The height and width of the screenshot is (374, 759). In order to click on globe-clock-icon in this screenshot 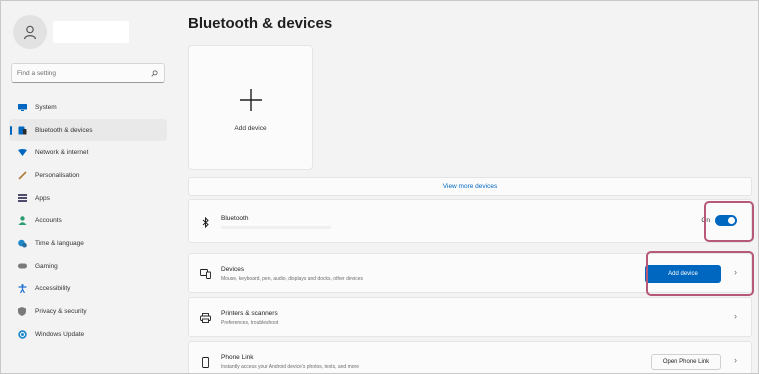, I will do `click(22, 243)`.